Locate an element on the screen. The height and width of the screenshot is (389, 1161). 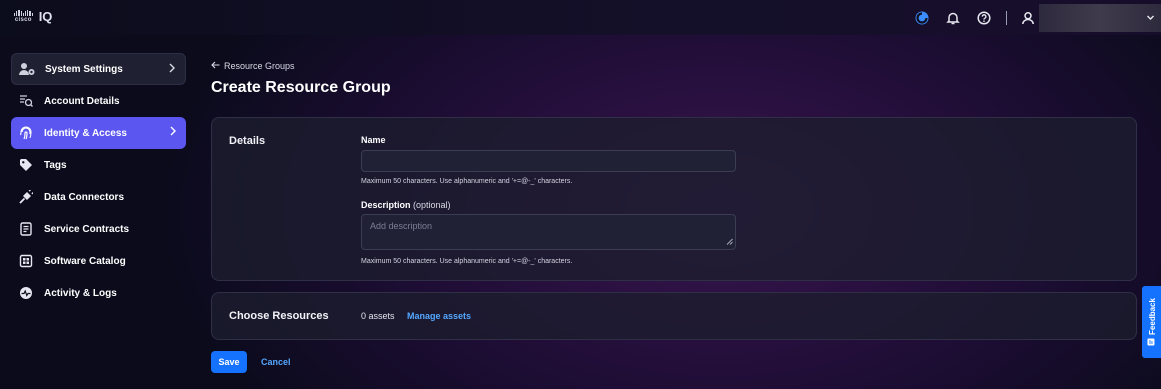
sidebar-item-tags: Tags is located at coordinates (98, 165).